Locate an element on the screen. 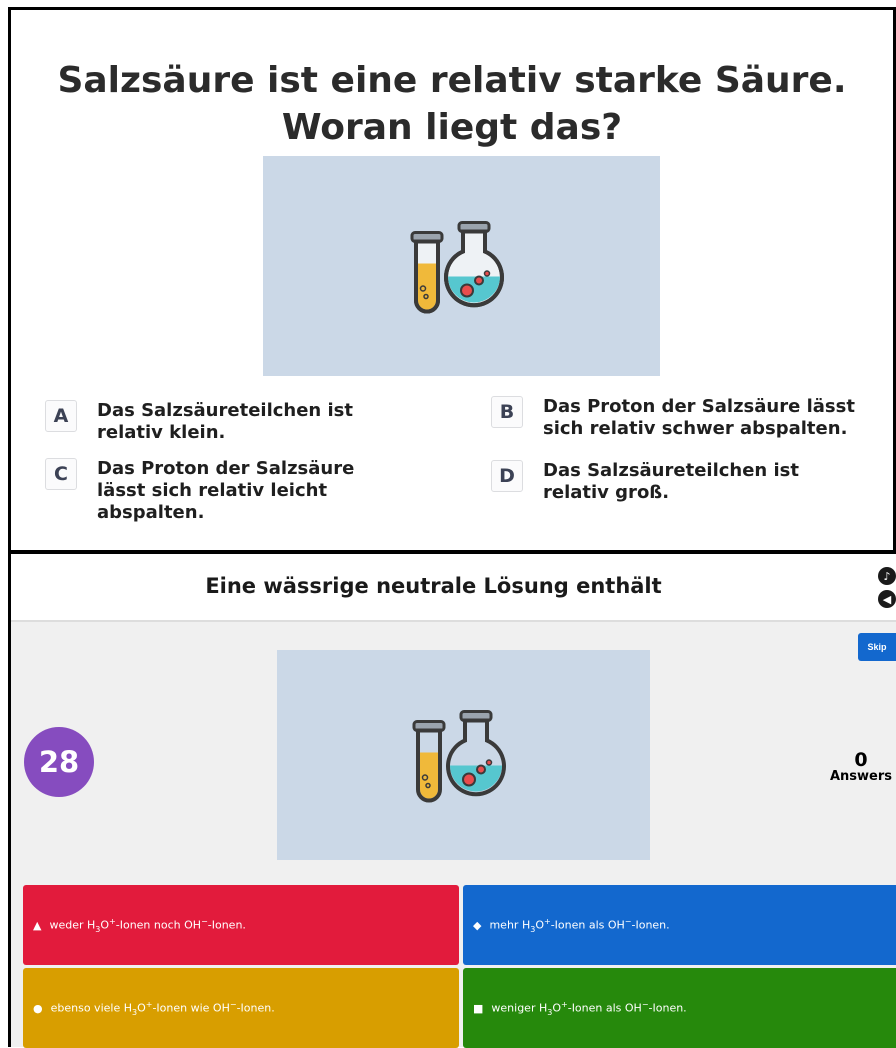 The width and height of the screenshot is (896, 1048). answers-count: 0 is located at coordinates (861, 760).